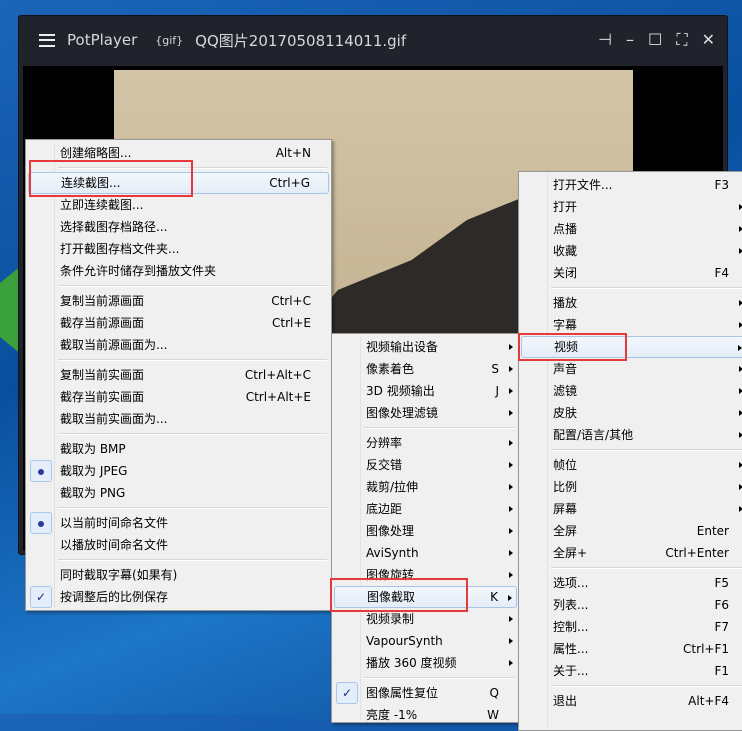 This screenshot has height=731, width=742. Describe the element at coordinates (178, 183) in the screenshot. I see `menu-item: 连续截图... Ctrl+G` at that location.